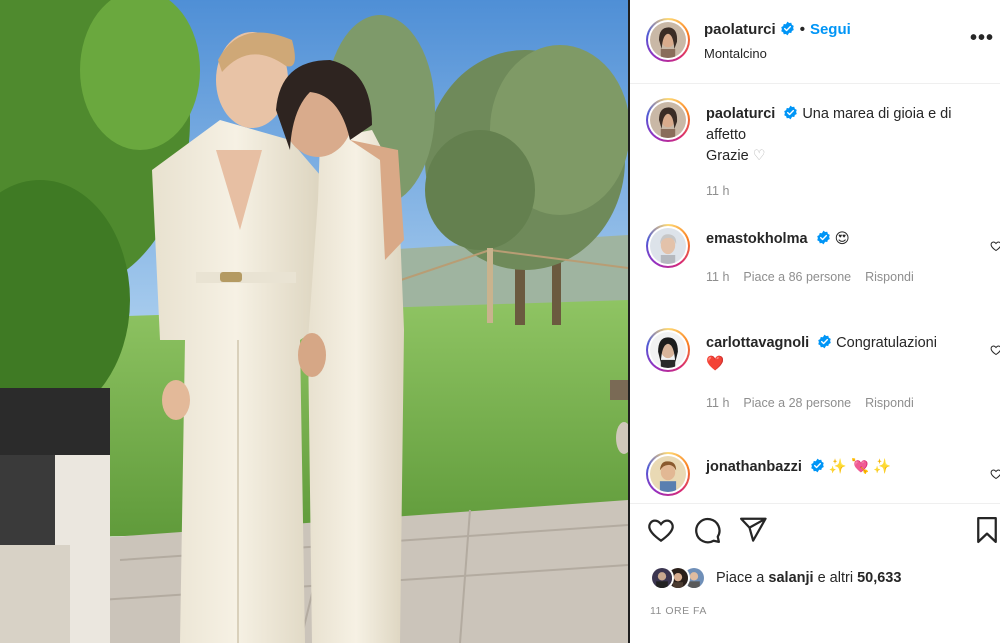 This screenshot has height=643, width=1000. I want to click on comment-body: ✨ 💘 ✨, so click(860, 467).